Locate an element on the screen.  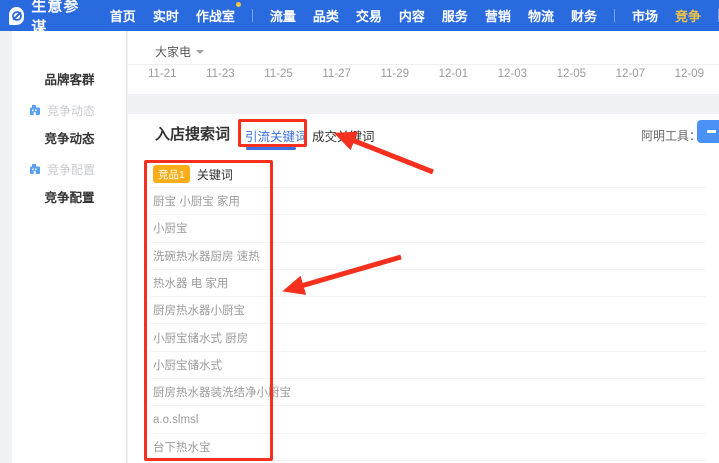
table-row: a.o.slmsl is located at coordinates (428, 420).